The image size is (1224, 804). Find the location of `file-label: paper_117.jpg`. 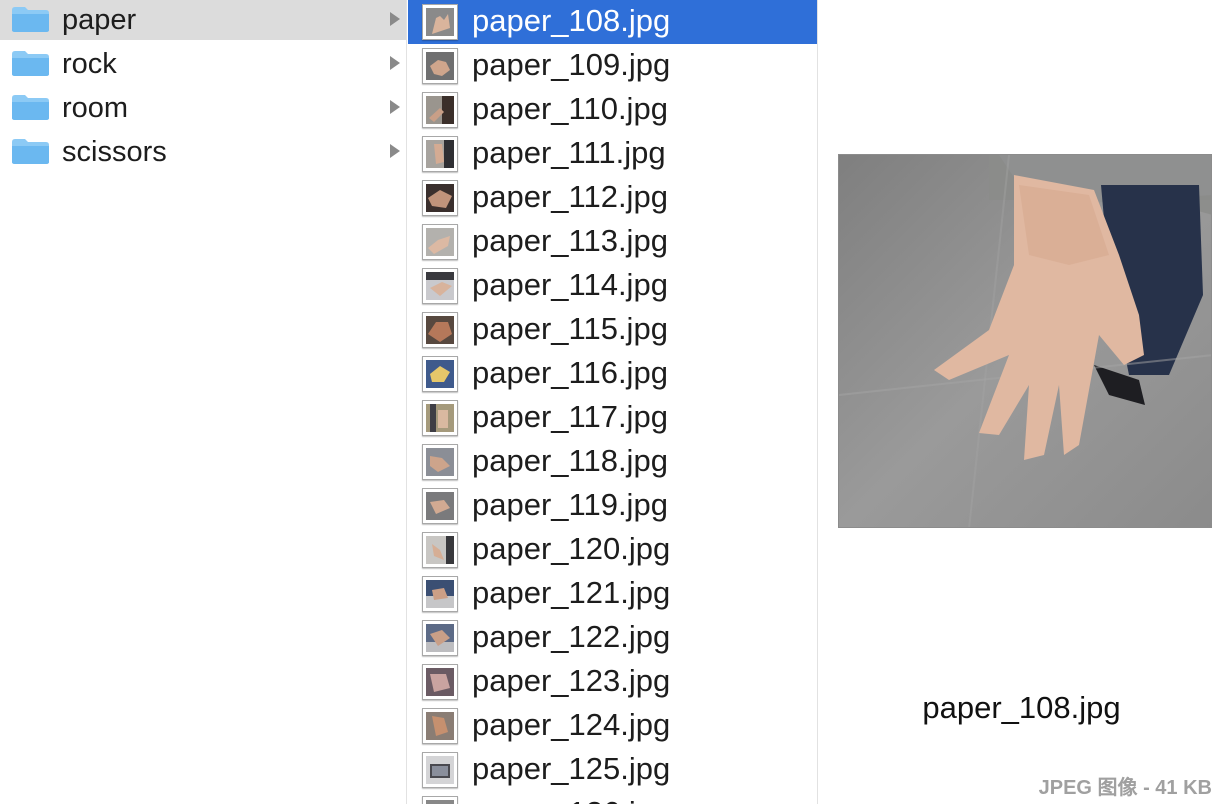

file-label: paper_117.jpg is located at coordinates (570, 416).